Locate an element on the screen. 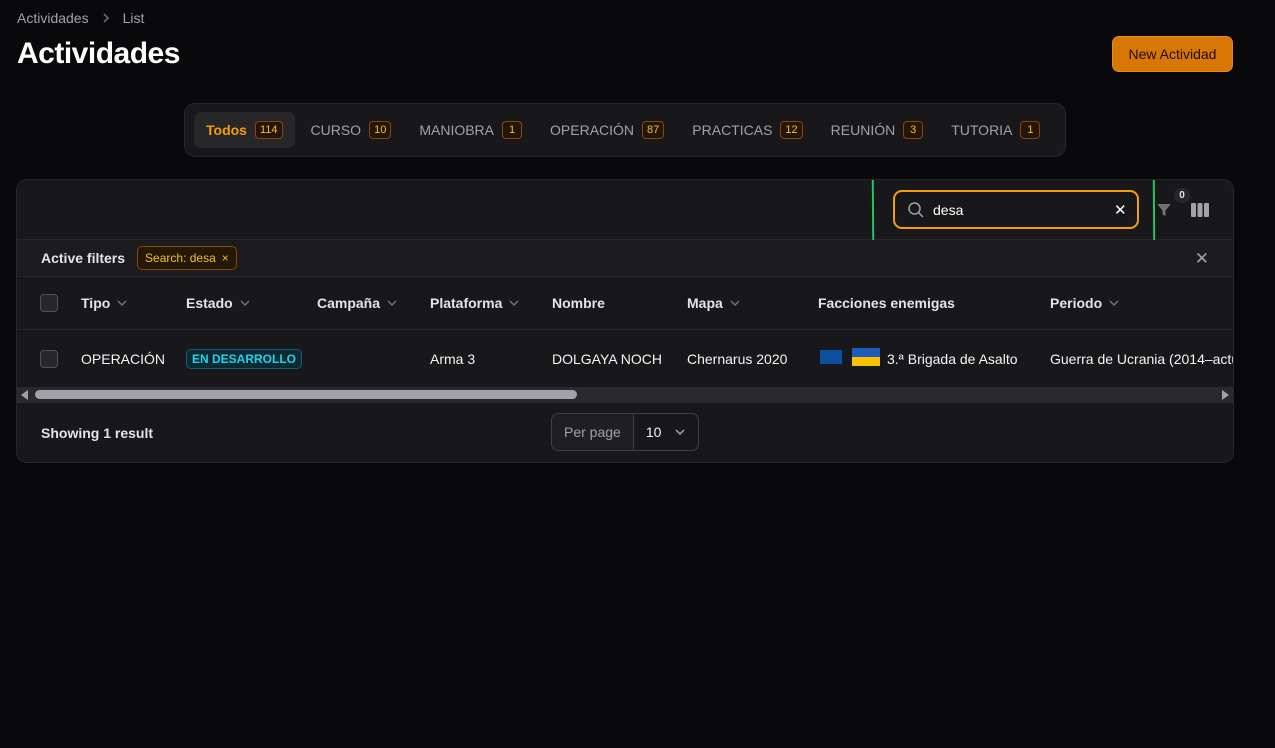  column-nombre: Nombre is located at coordinates (578, 303).